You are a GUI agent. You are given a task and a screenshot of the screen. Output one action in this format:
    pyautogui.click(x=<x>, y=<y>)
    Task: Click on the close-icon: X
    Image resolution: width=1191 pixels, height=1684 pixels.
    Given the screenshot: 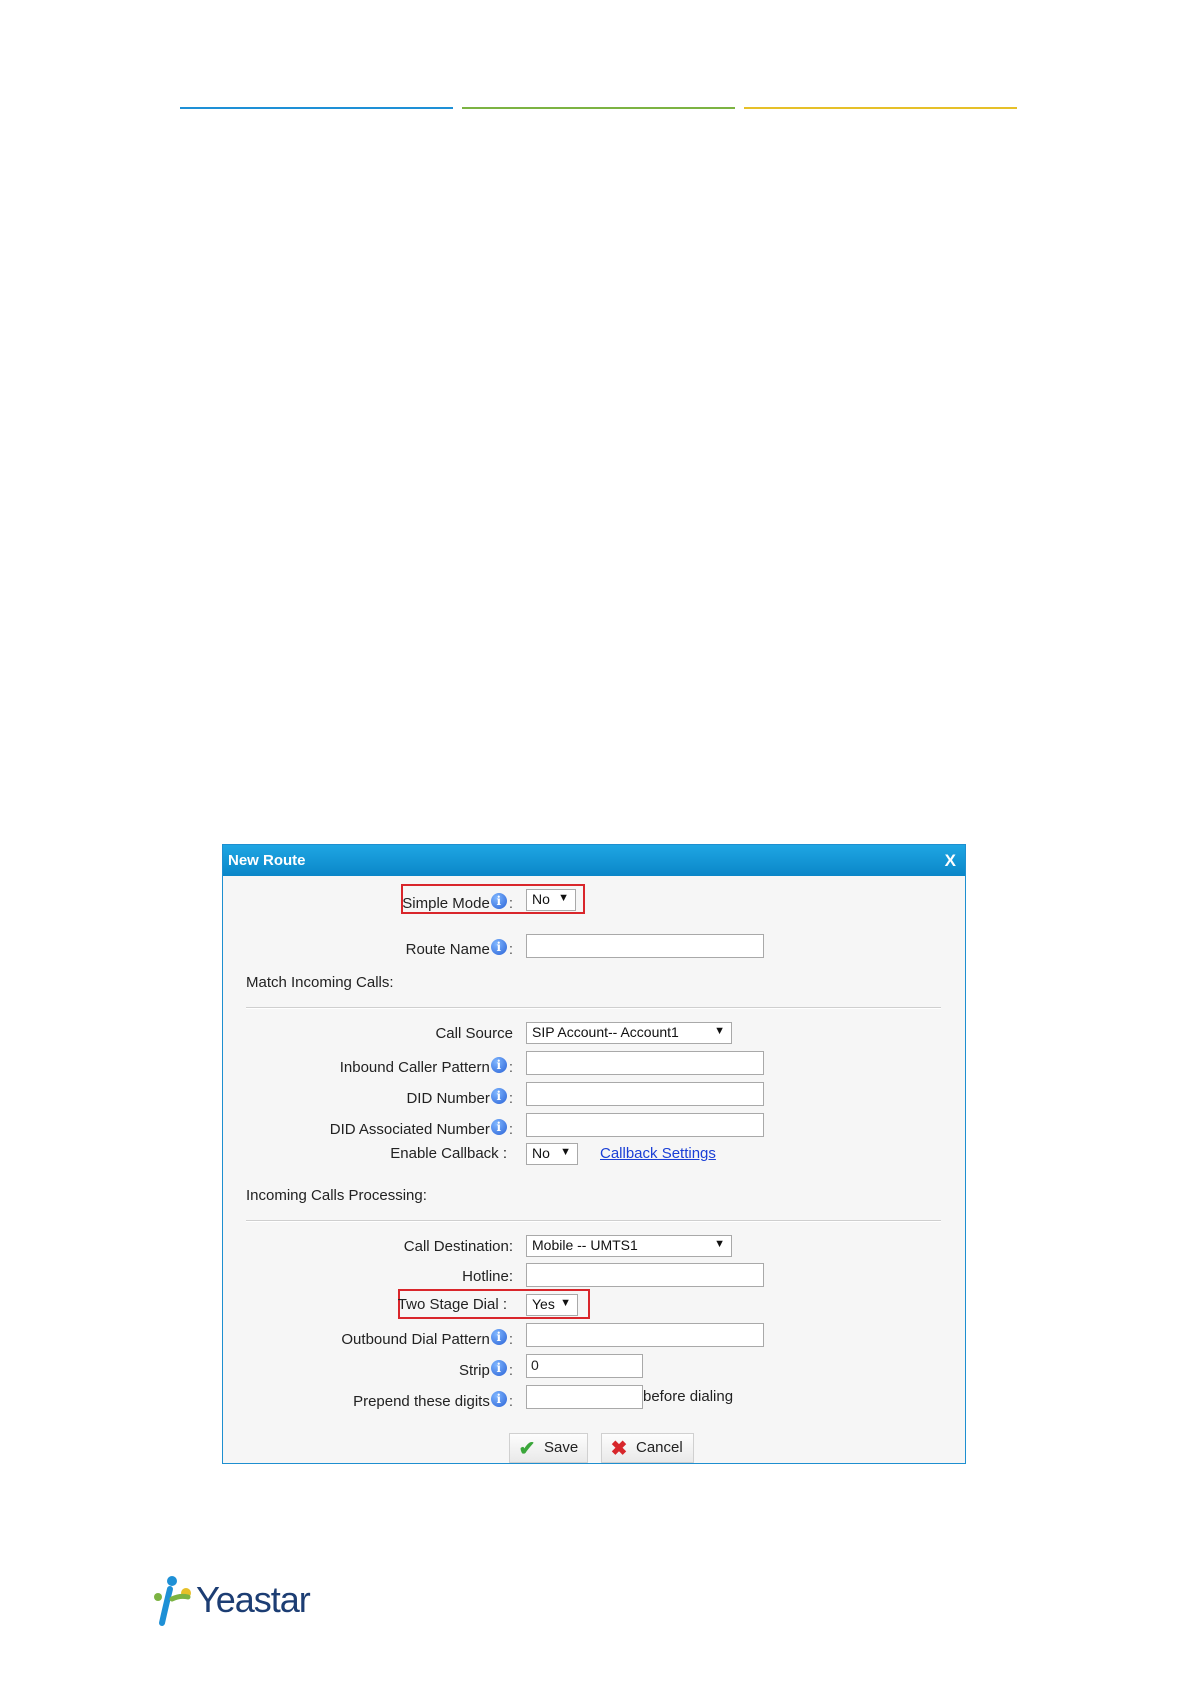 What is the action you would take?
    pyautogui.click(x=950, y=861)
    